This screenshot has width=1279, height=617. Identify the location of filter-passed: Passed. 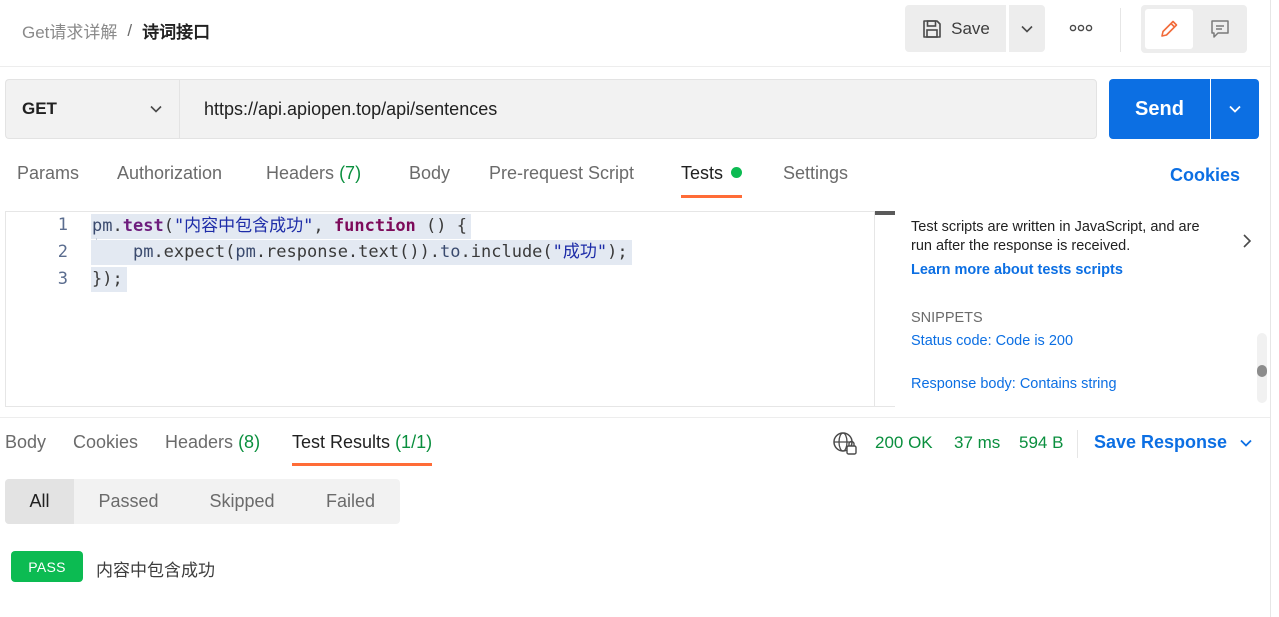
(128, 501).